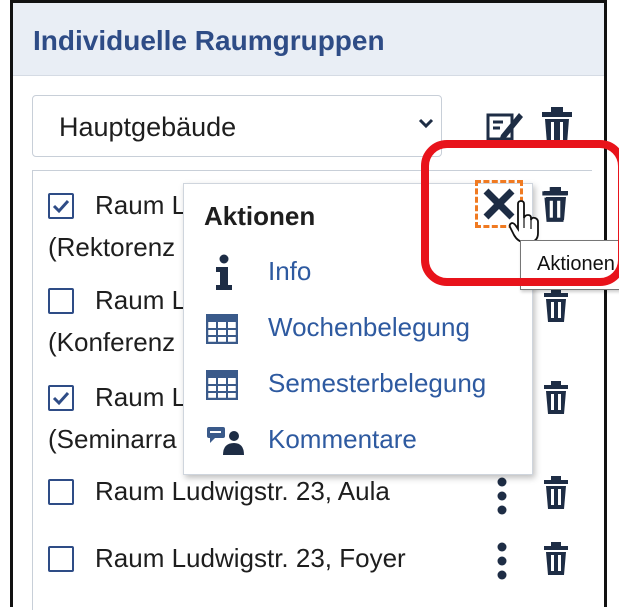 The image size is (619, 610). I want to click on menu-item-label: Semesterbelegung, so click(377, 383).